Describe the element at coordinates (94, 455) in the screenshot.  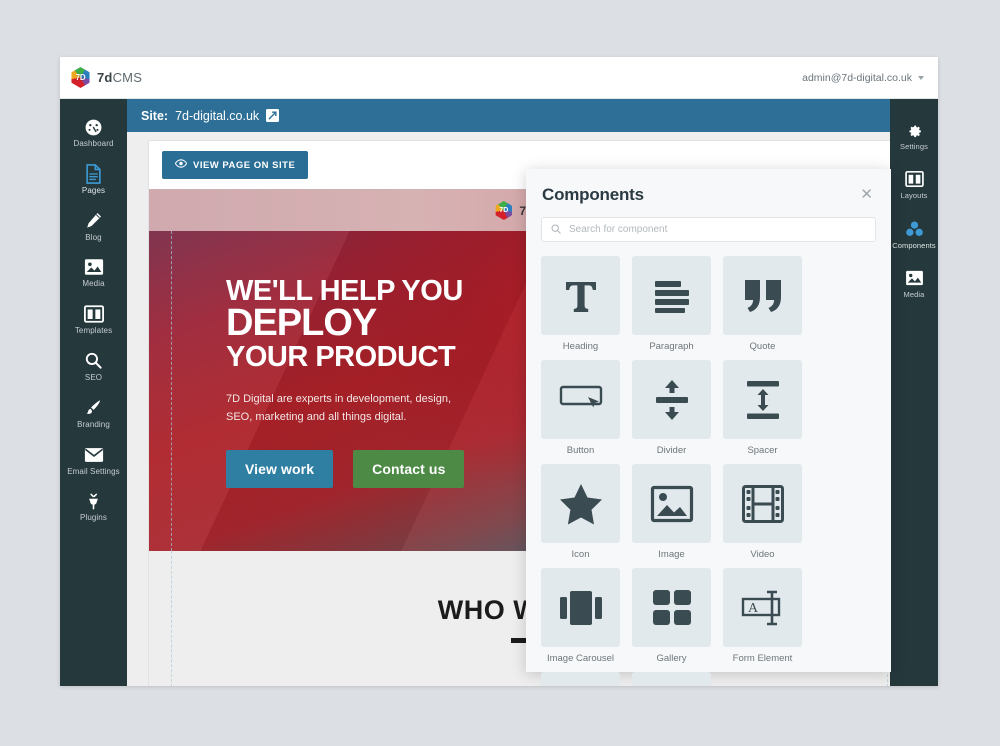
I see `envelope-icon` at that location.